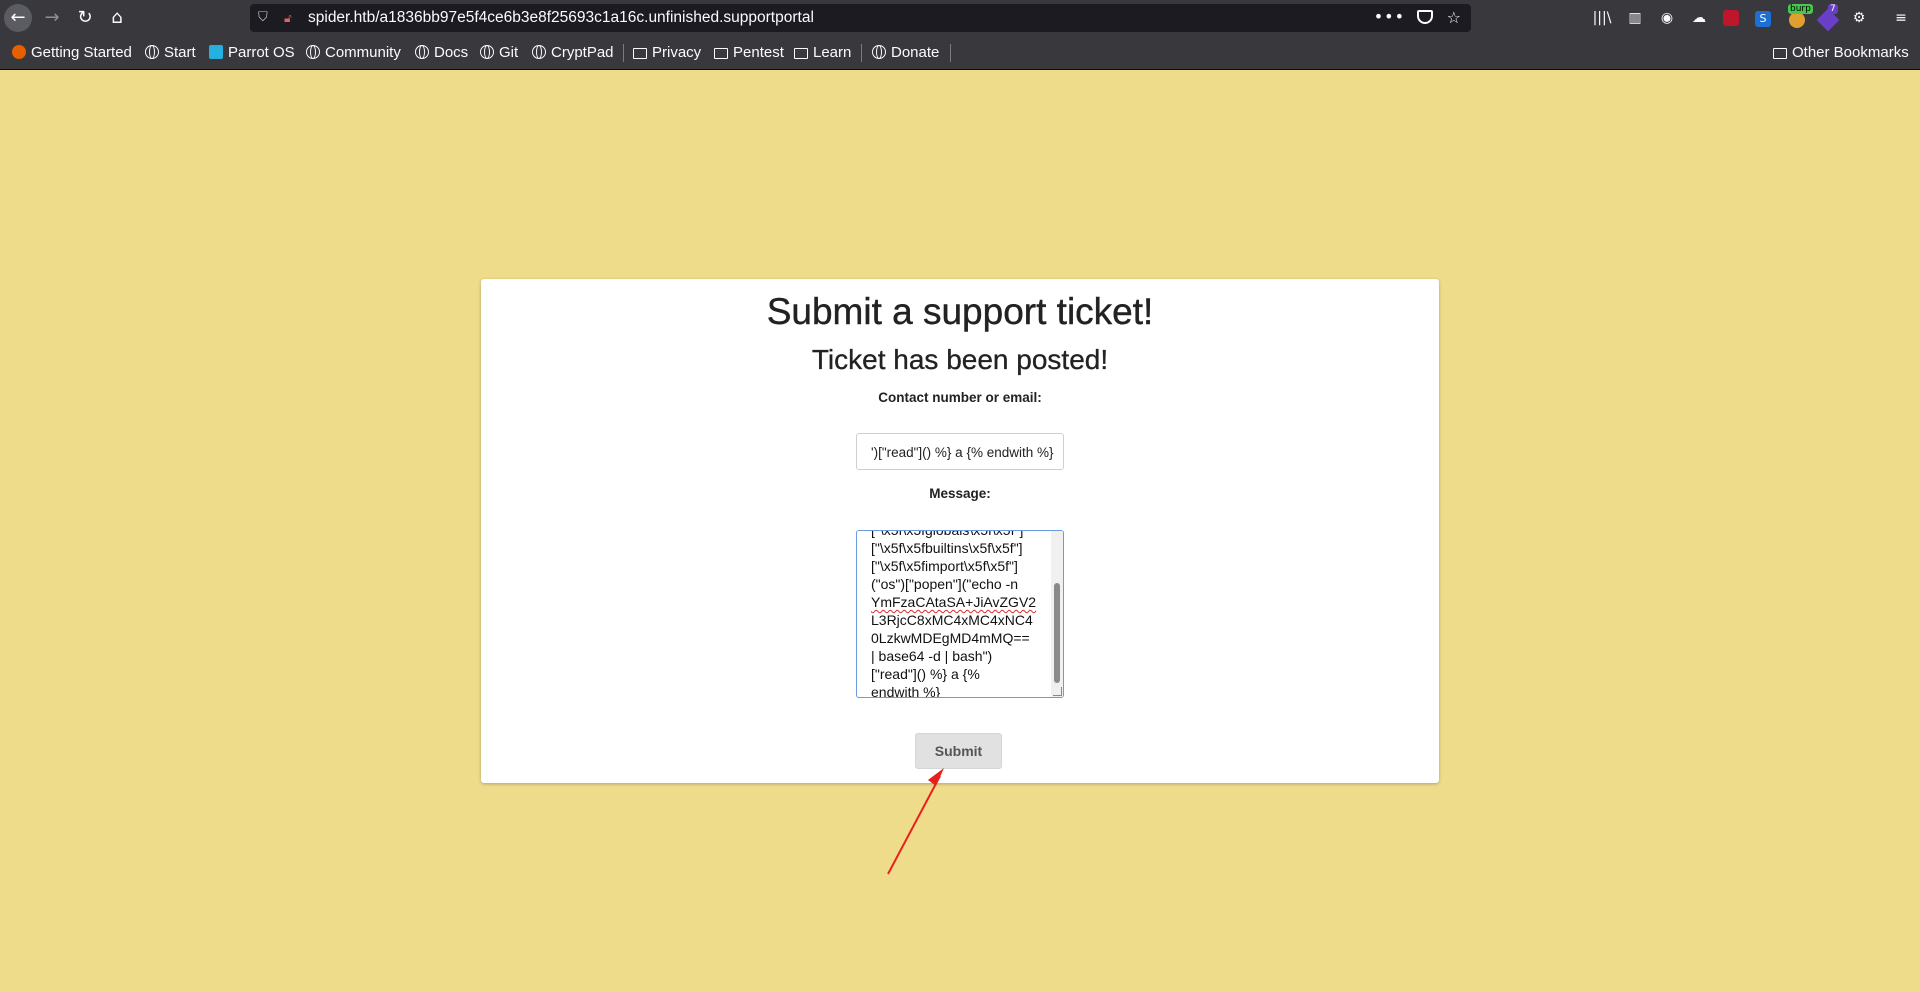  I want to click on forward-arrow-icon: →, so click(52, 18).